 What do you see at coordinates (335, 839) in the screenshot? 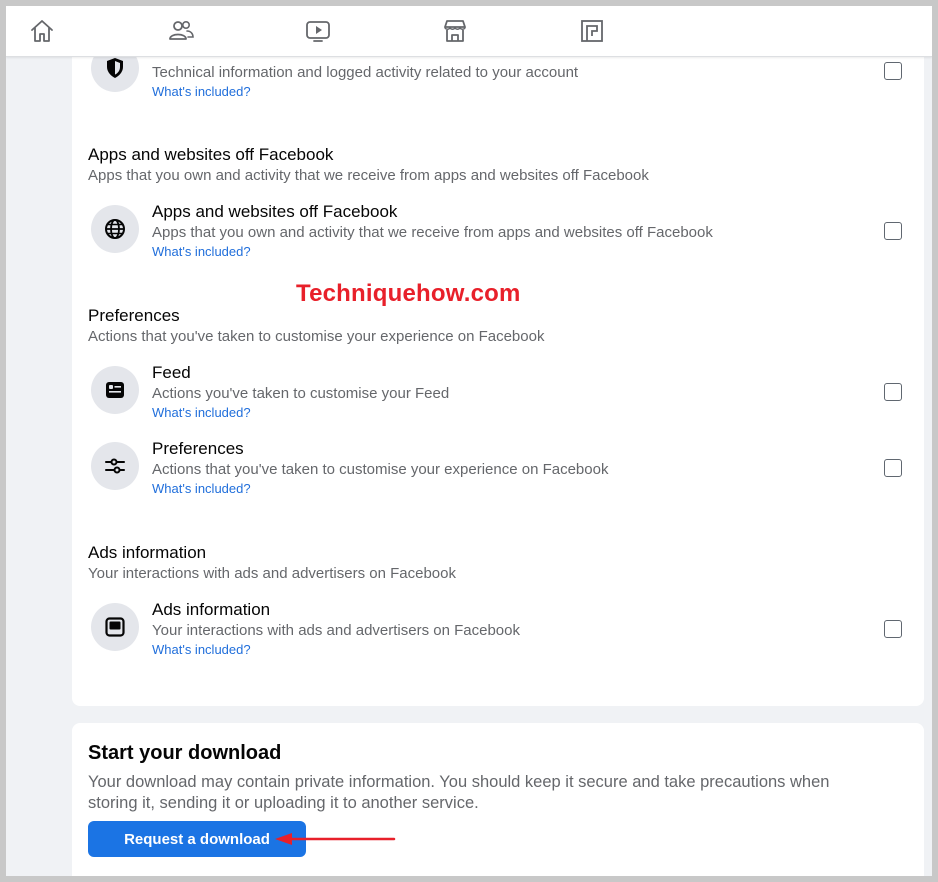
I see `red-arrow-annotation` at bounding box center [335, 839].